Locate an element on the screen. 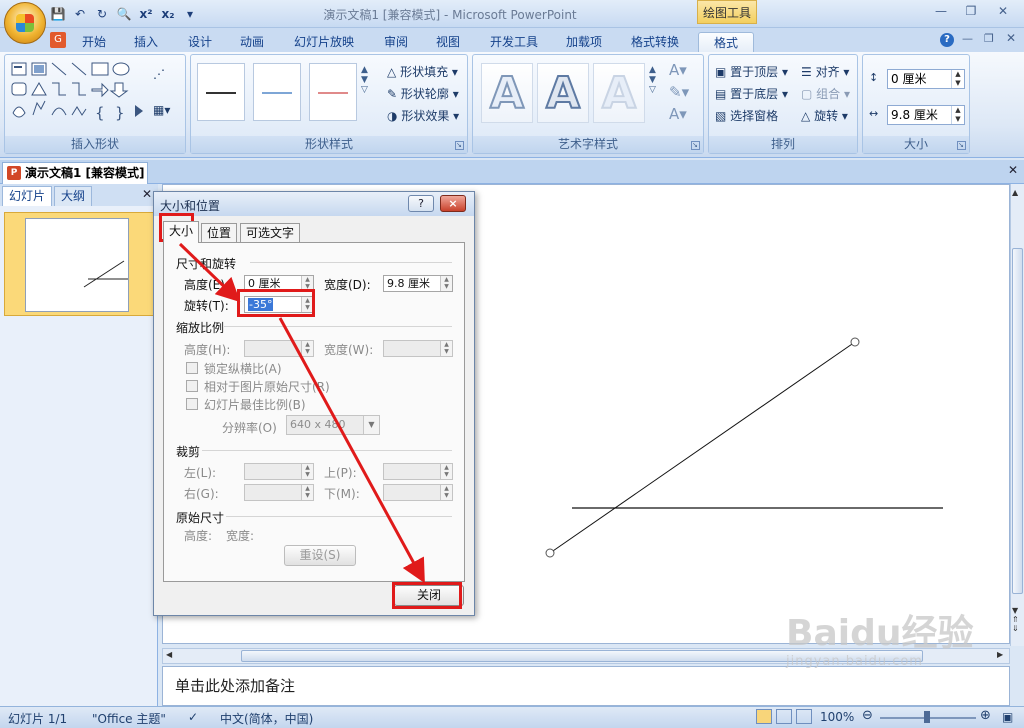 The width and height of the screenshot is (1024, 728). document-close-icon: ✕ is located at coordinates (1013, 170).